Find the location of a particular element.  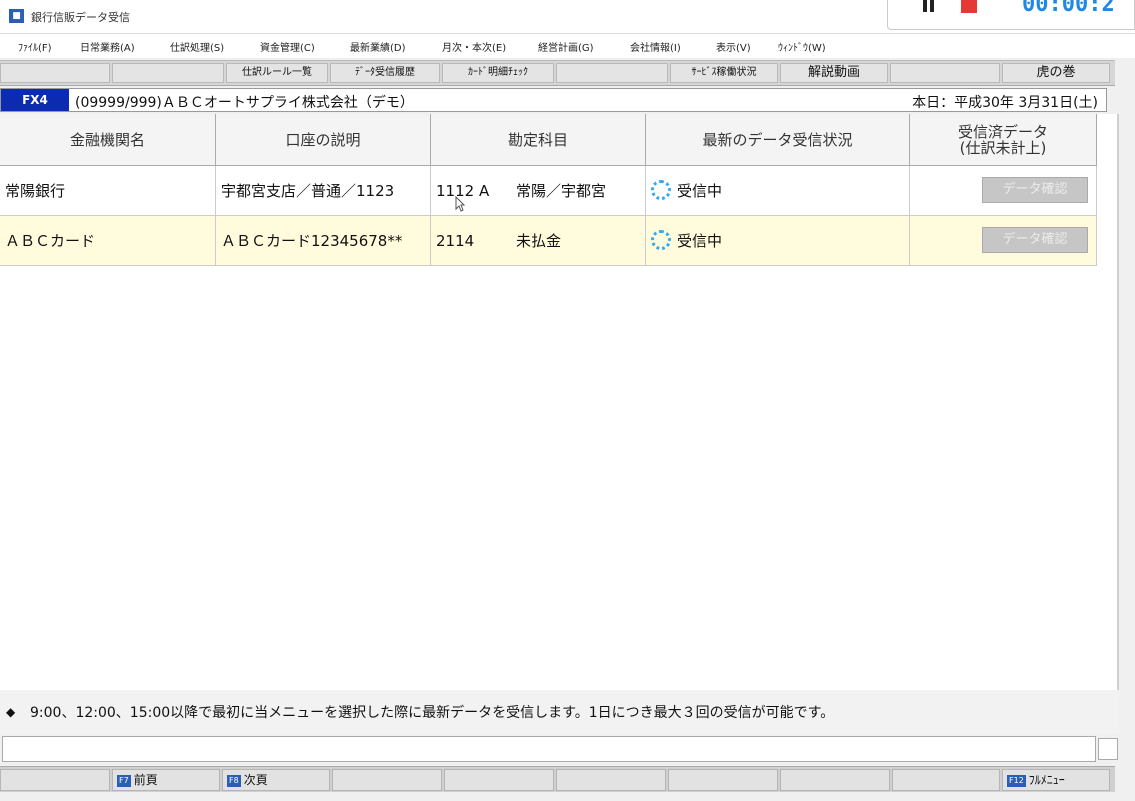

next-page-button: F8 次頁 is located at coordinates (276, 780).